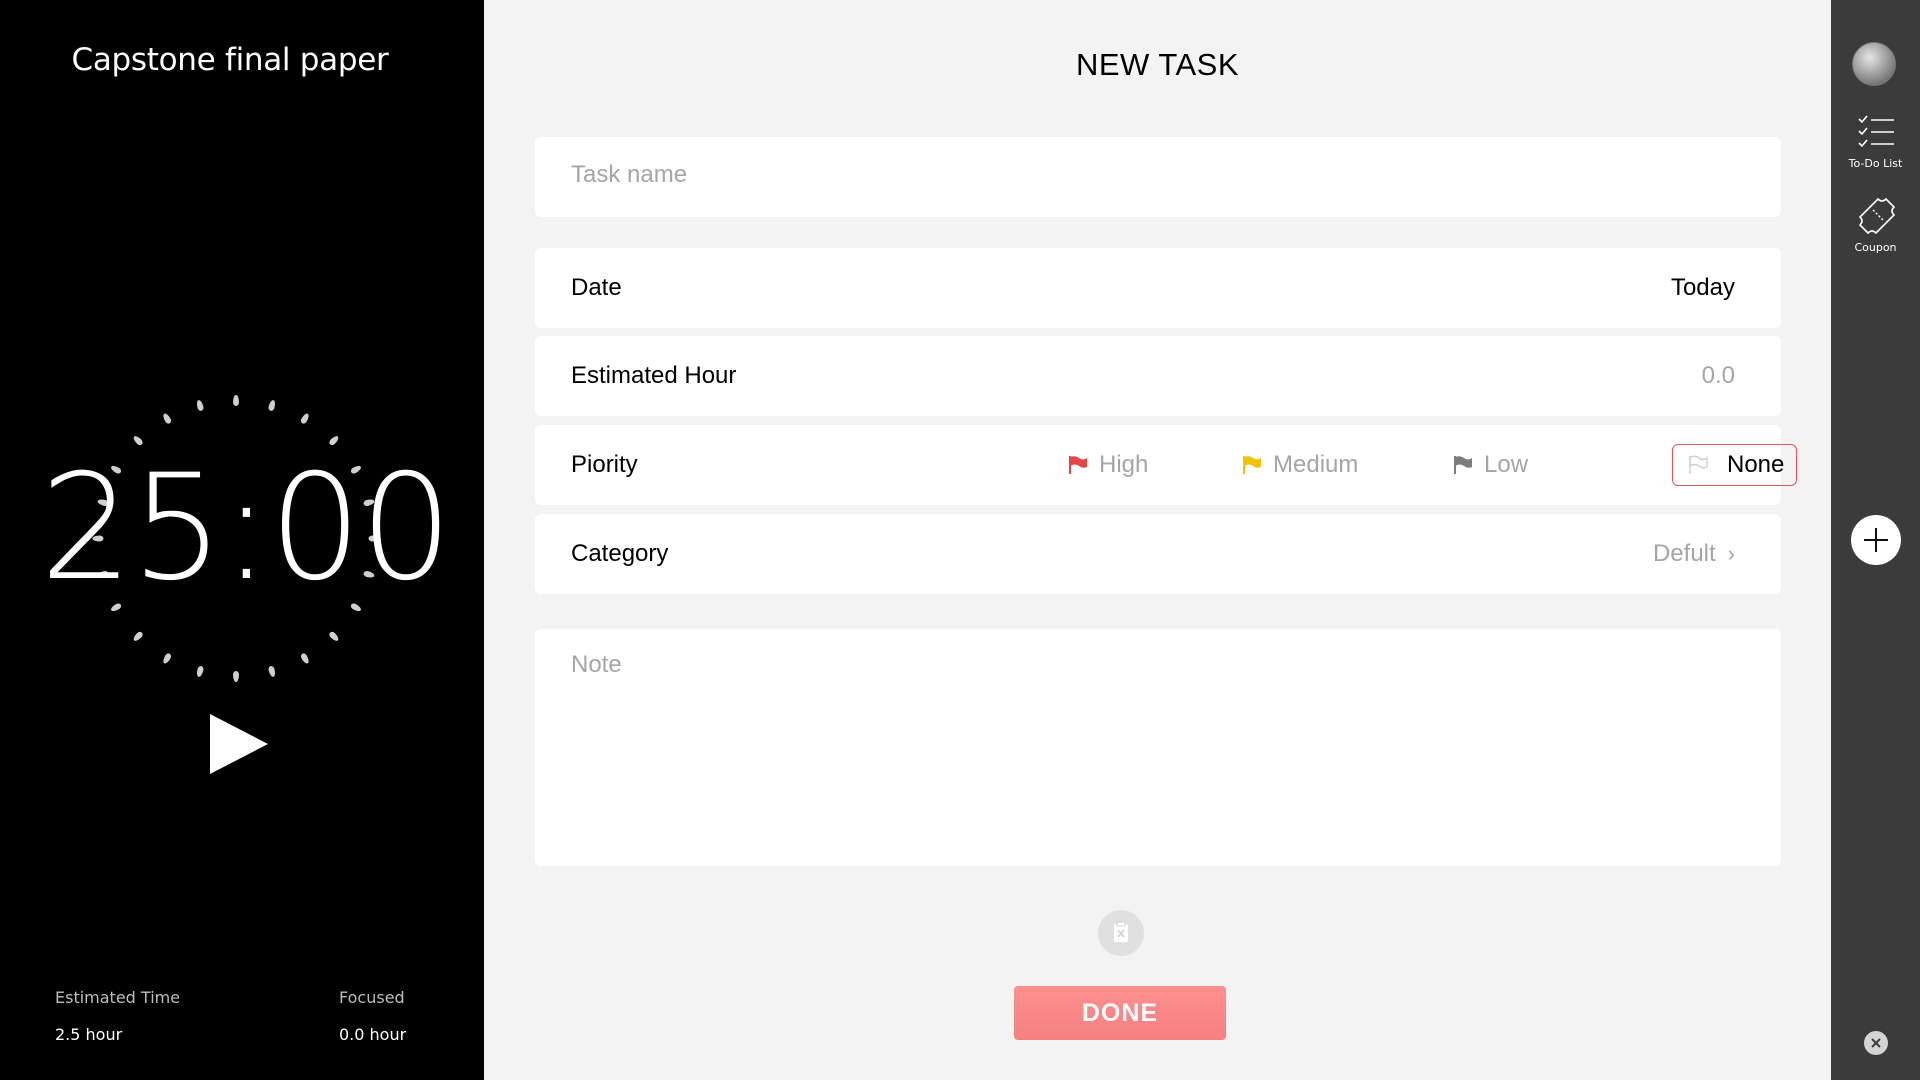  Describe the element at coordinates (596, 287) in the screenshot. I see `date-label: Date` at that location.